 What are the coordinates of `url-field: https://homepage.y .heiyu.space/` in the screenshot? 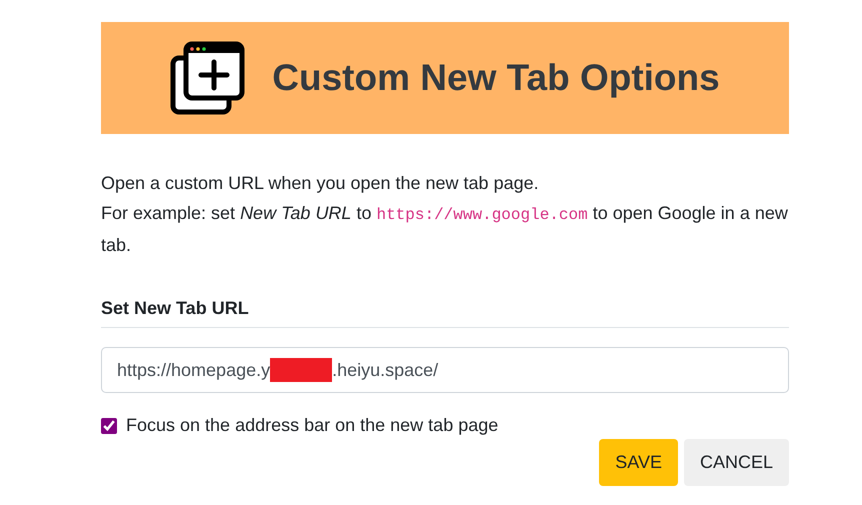 It's located at (445, 370).